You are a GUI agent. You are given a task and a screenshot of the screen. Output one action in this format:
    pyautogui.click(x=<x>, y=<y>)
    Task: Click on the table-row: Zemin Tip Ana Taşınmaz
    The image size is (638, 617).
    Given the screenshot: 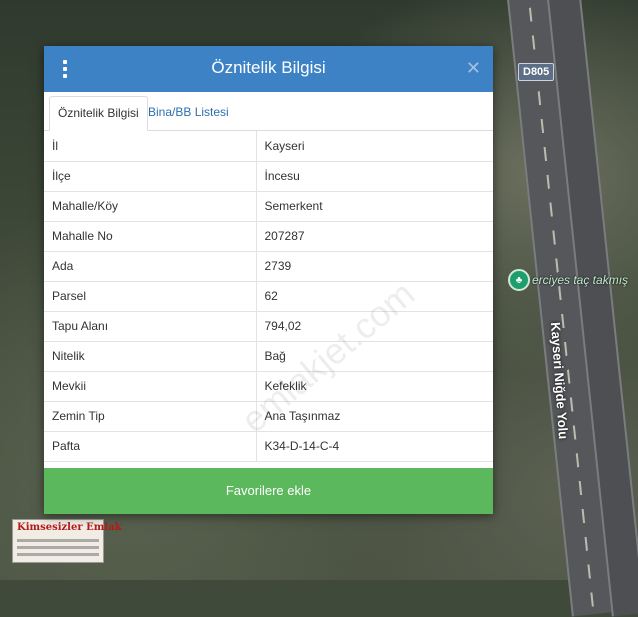 What is the action you would take?
    pyautogui.click(x=268, y=416)
    